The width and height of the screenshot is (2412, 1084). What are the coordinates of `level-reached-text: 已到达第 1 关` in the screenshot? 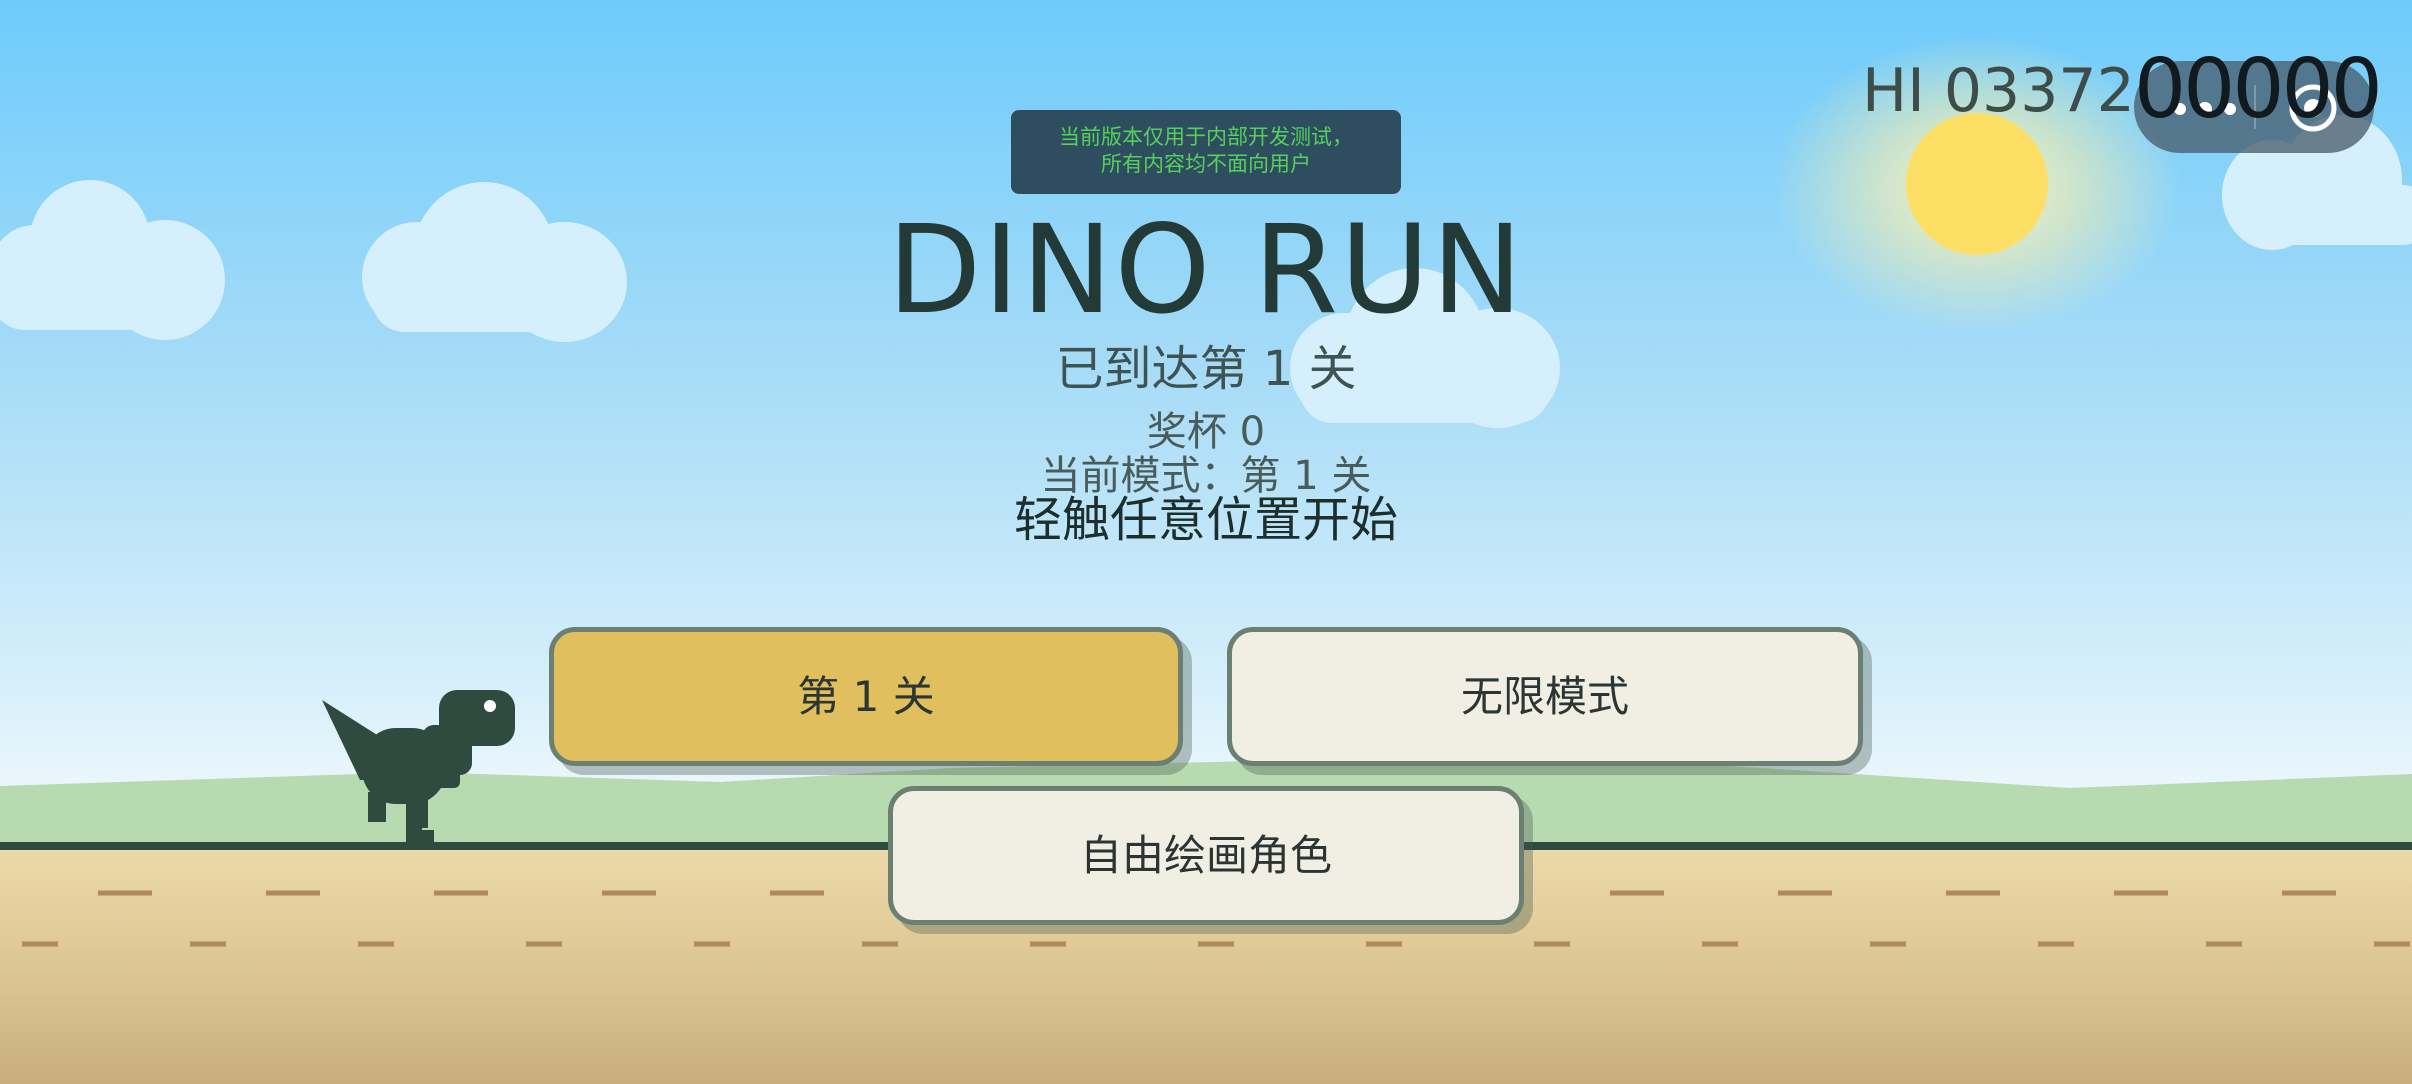 It's located at (1206, 369).